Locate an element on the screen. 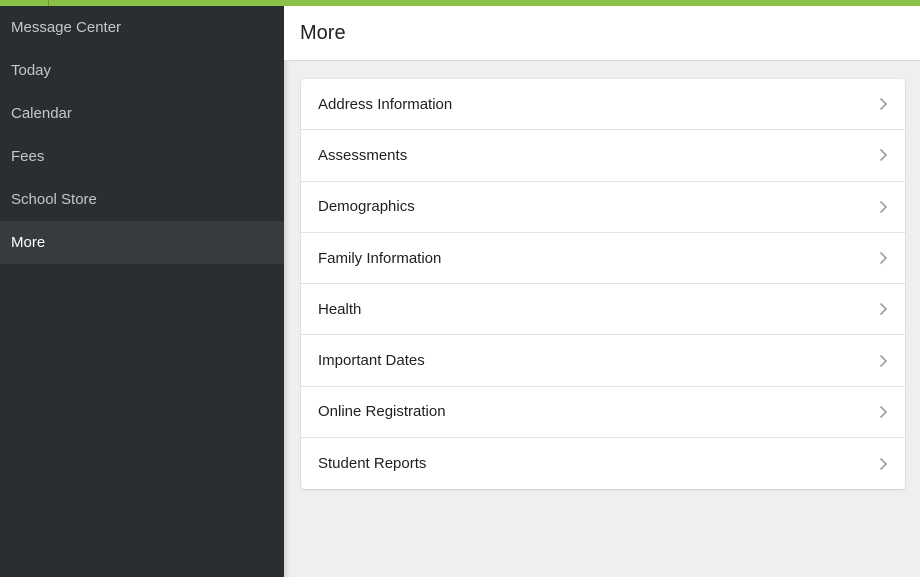 This screenshot has height=577, width=920. page-title: More is located at coordinates (323, 32).